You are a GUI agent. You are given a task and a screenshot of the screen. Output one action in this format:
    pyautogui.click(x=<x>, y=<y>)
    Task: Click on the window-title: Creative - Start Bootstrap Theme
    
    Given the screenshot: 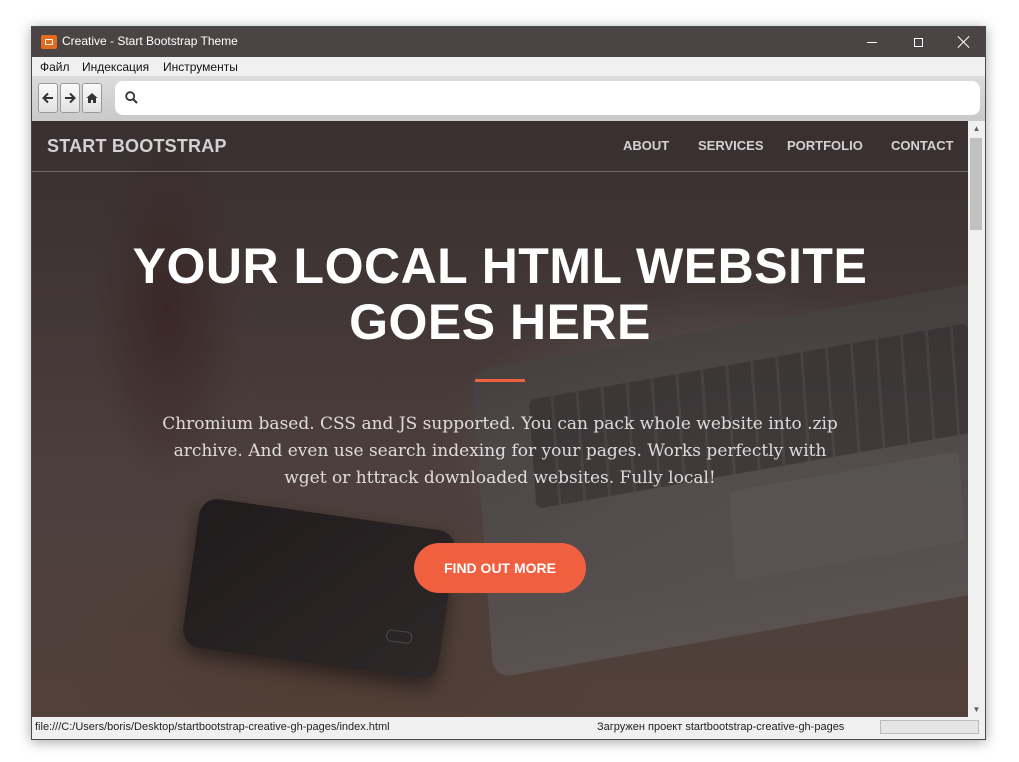 What is the action you would take?
    pyautogui.click(x=150, y=41)
    